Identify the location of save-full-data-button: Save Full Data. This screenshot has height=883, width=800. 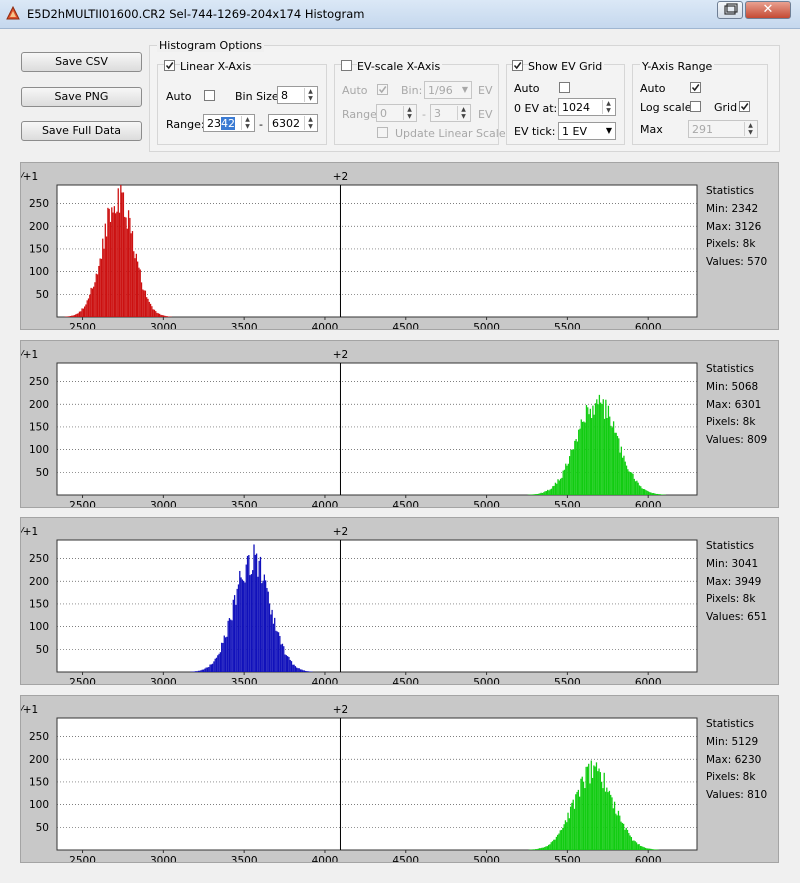
(81, 131).